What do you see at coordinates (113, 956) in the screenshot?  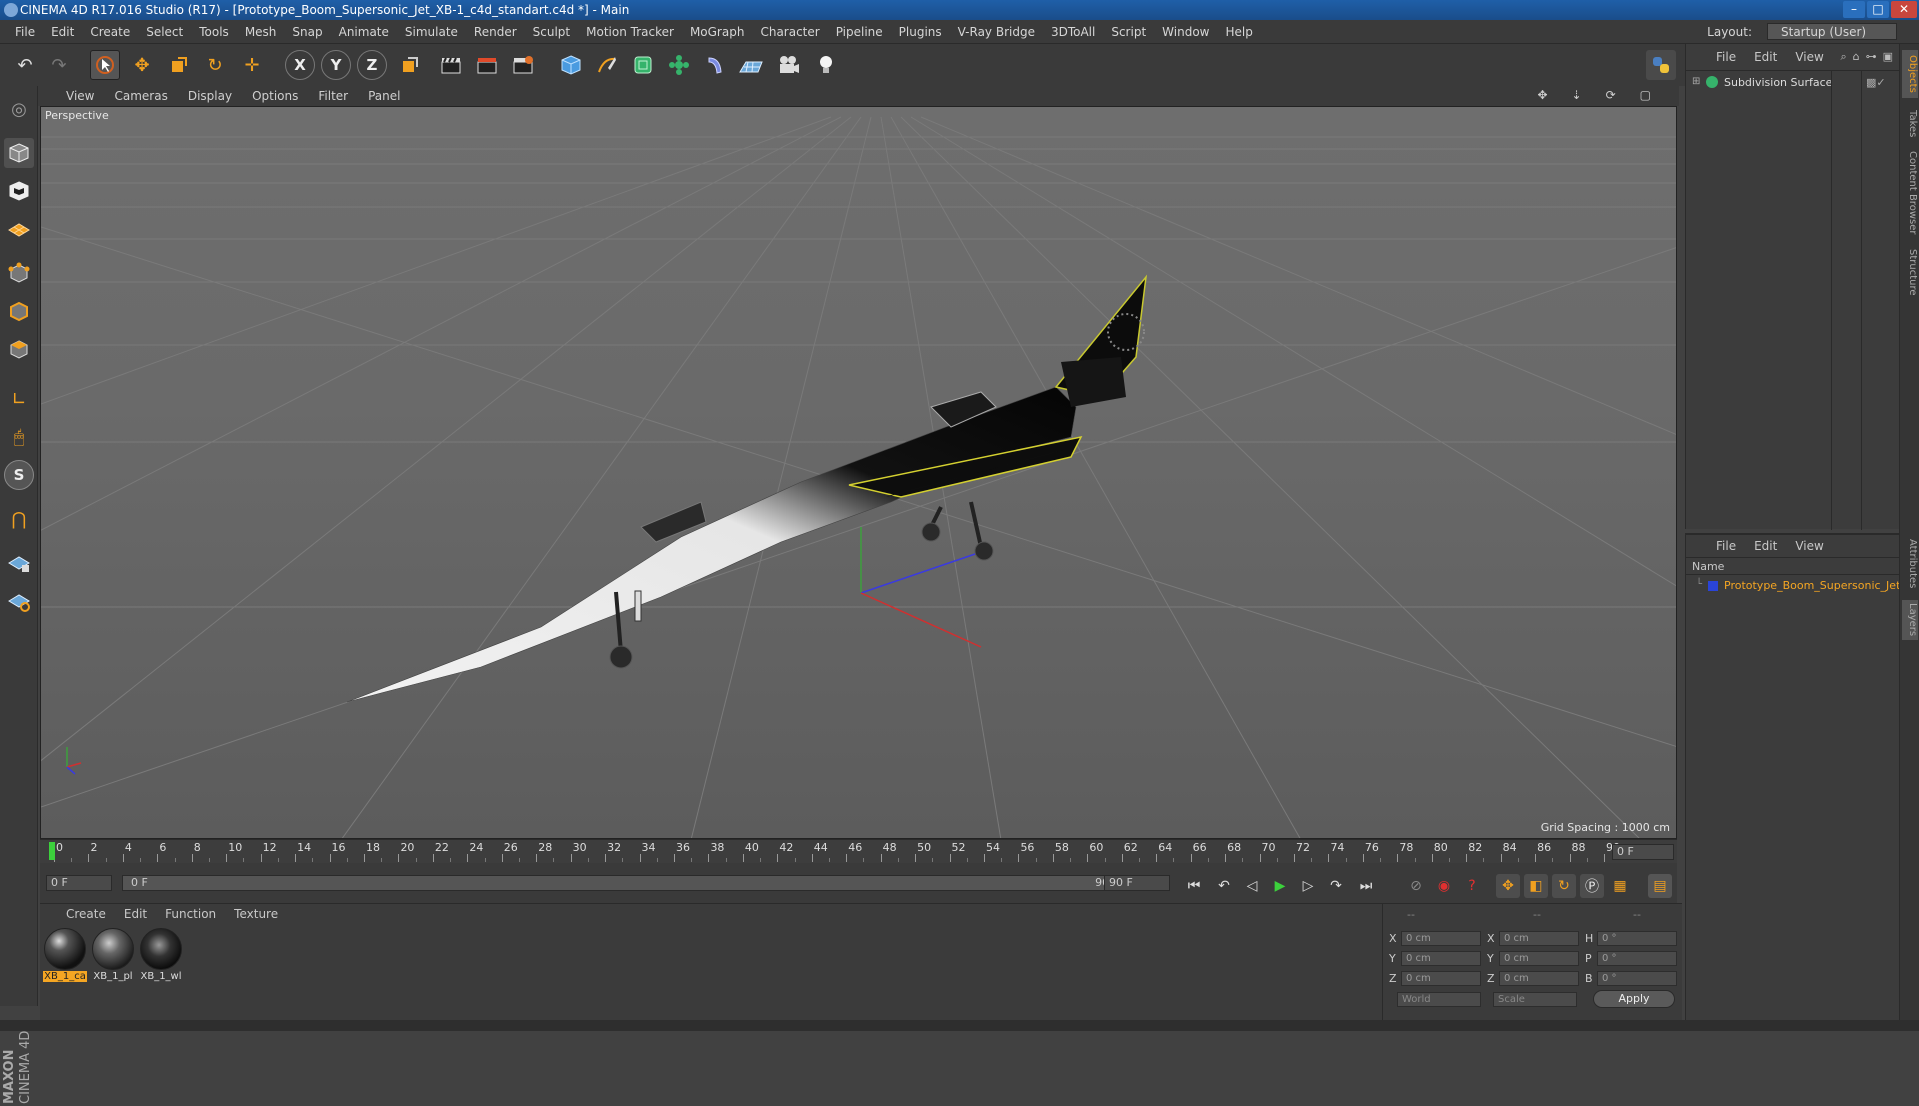 I see `material-swatch: XB_1_pl` at bounding box center [113, 956].